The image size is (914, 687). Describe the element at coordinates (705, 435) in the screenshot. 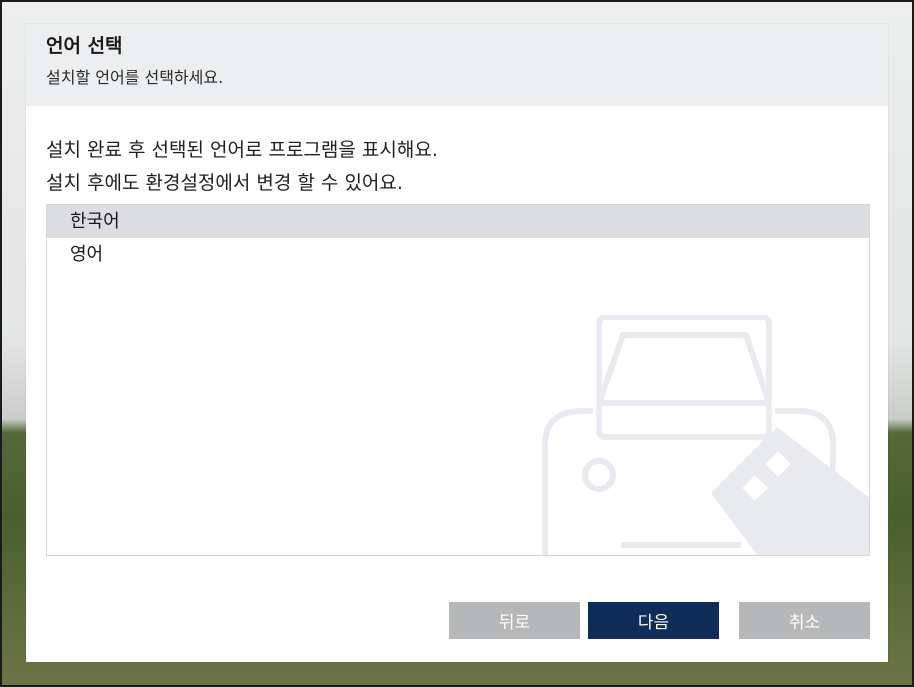

I see `car-watermark-icon` at that location.